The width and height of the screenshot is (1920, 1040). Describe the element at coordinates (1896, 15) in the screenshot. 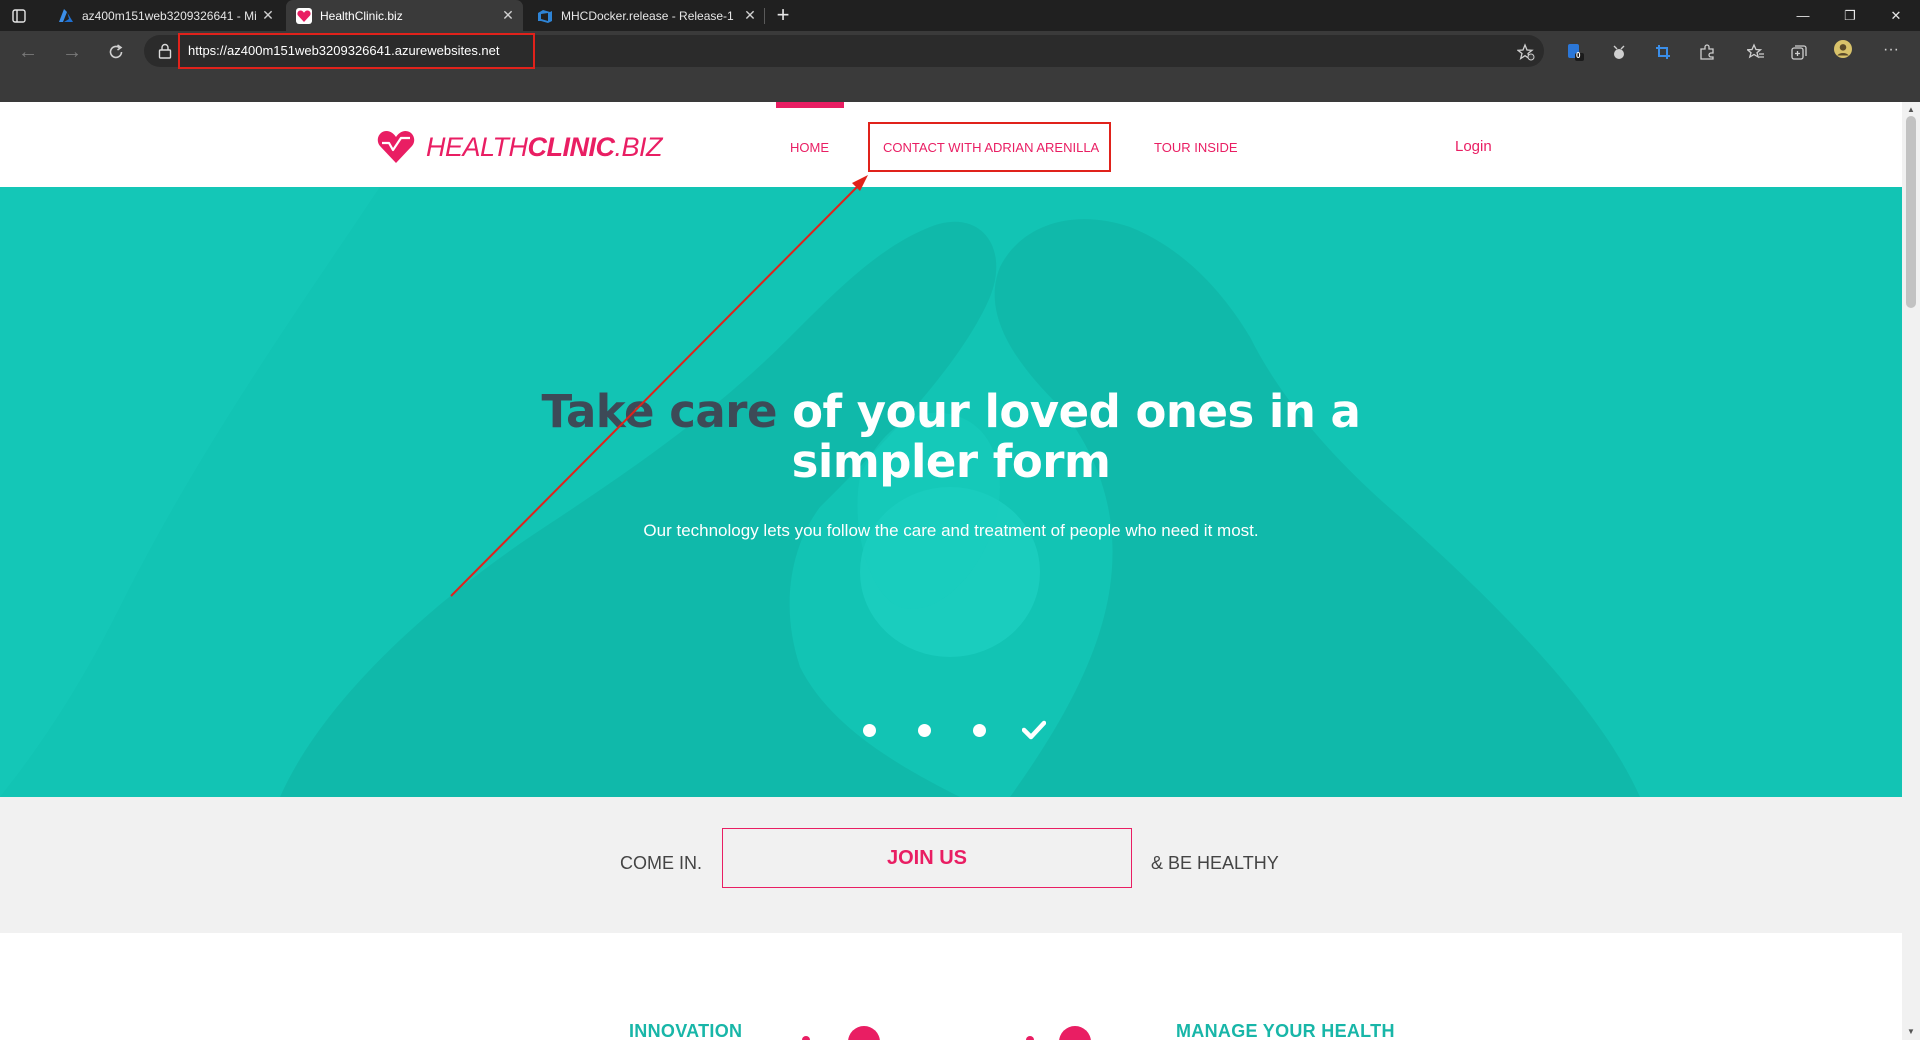

I see `close-window-button: ✕` at that location.